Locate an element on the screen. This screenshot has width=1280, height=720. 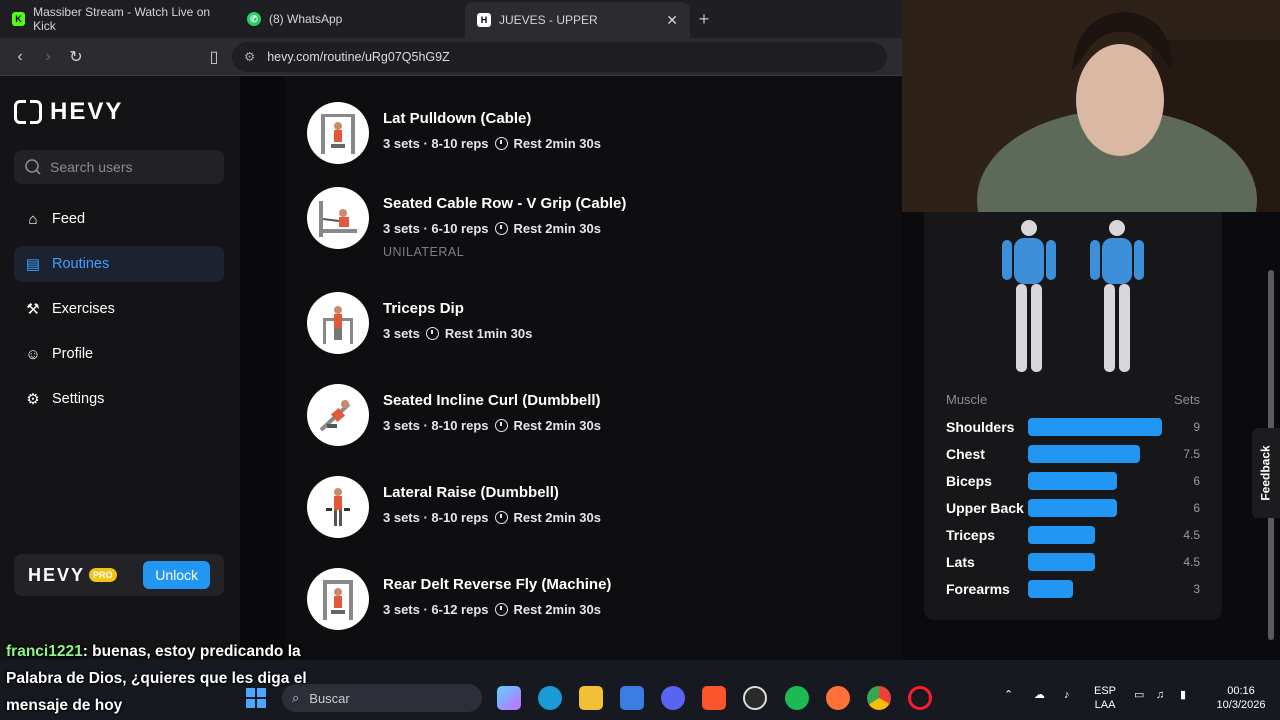
exercise-name: Lat Pulldown (Cable) is located at coordinates (457, 118).